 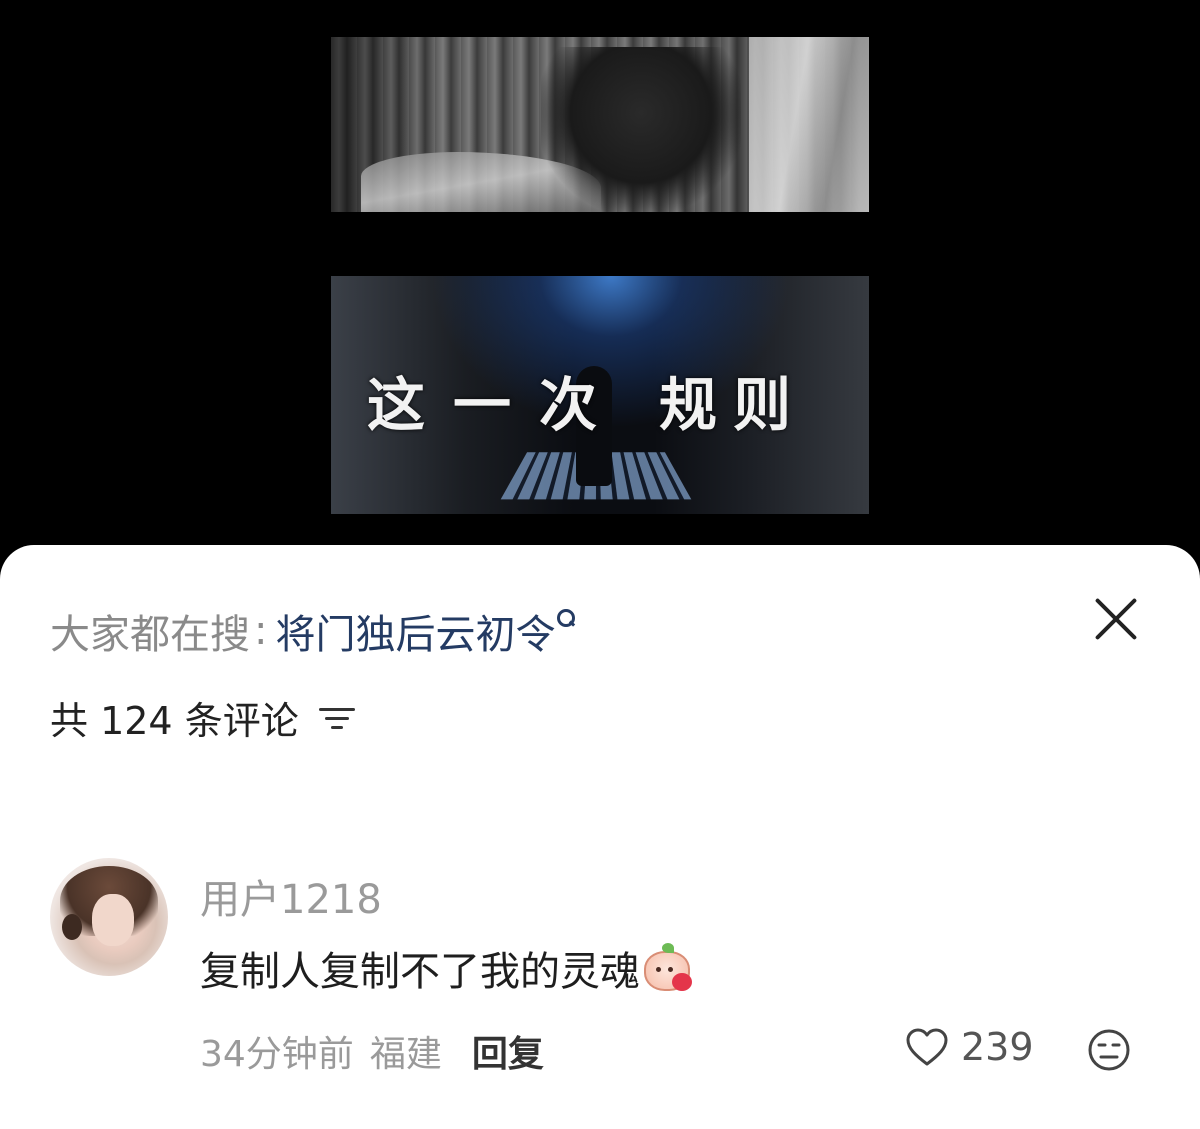 I want to click on comment-text: 复制人复制不了我的灵魂, so click(x=420, y=972).